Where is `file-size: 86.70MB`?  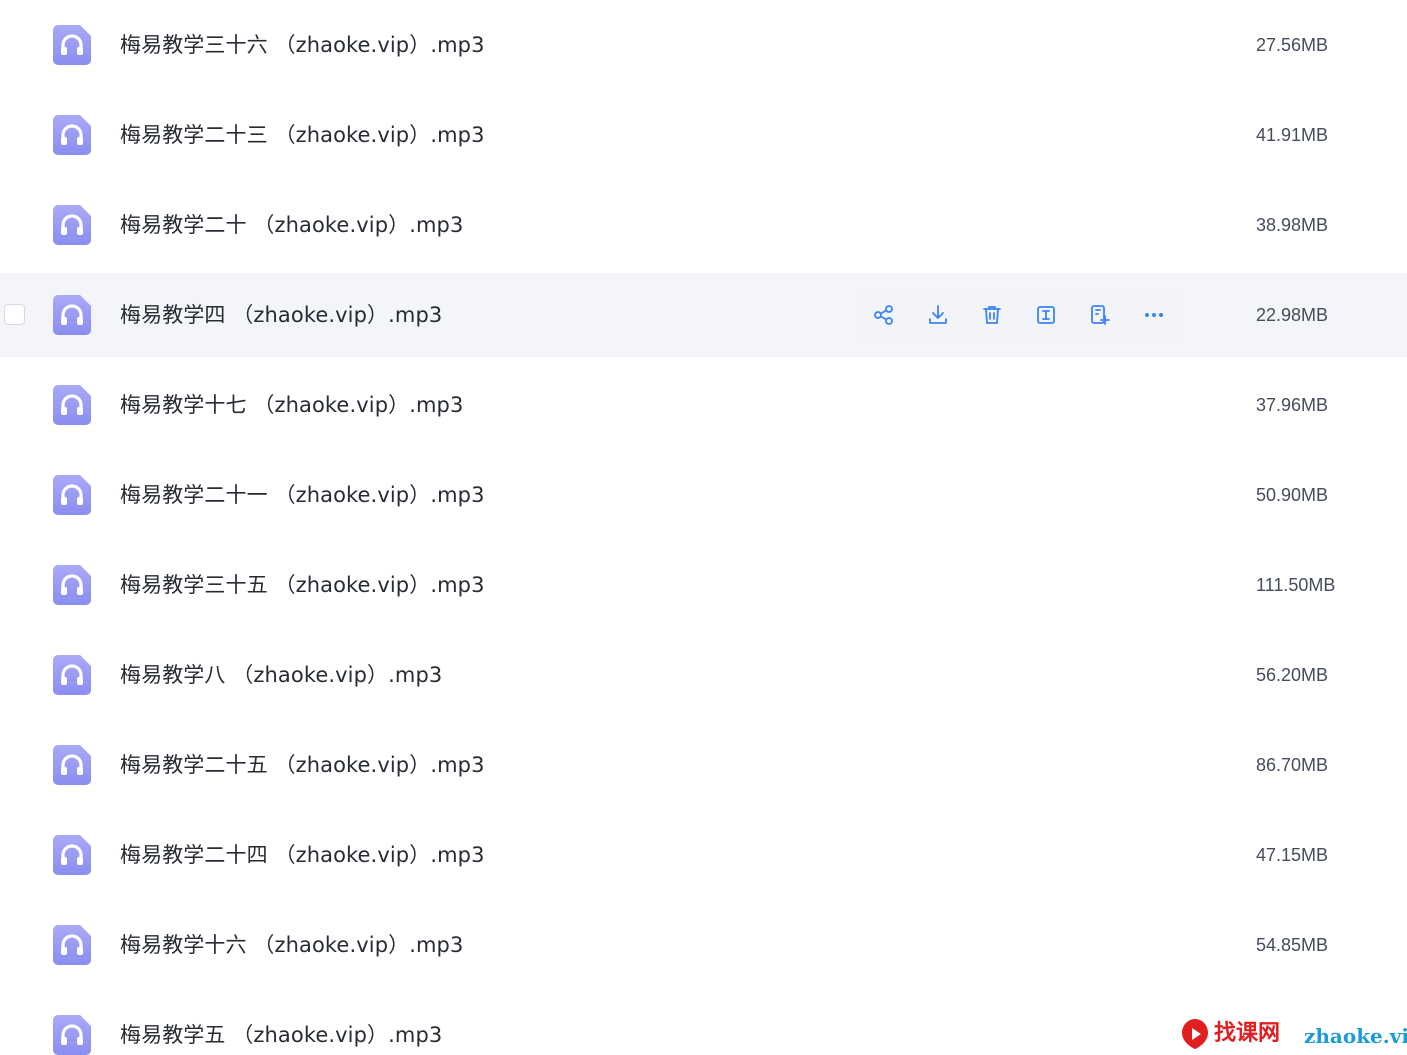 file-size: 86.70MB is located at coordinates (1292, 765).